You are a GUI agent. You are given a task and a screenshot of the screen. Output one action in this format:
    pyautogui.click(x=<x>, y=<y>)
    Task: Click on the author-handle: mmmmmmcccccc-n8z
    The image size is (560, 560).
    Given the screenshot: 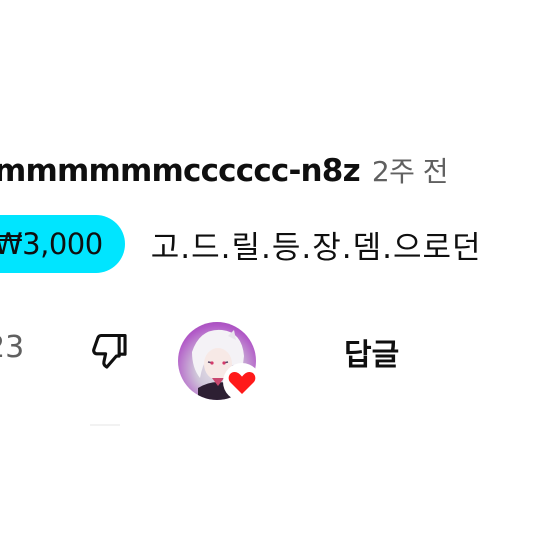 What is the action you would take?
    pyautogui.click(x=180, y=171)
    